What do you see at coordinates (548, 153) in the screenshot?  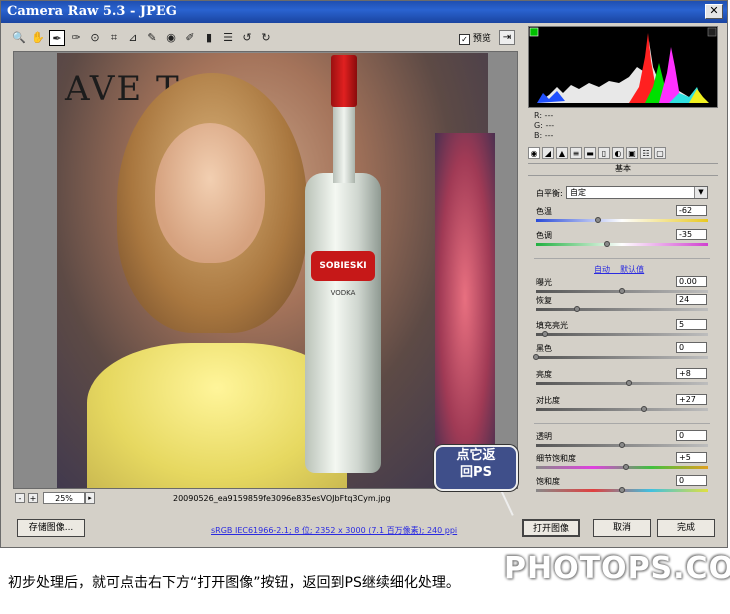 I see `tab-tone-curve-icon: ◢` at bounding box center [548, 153].